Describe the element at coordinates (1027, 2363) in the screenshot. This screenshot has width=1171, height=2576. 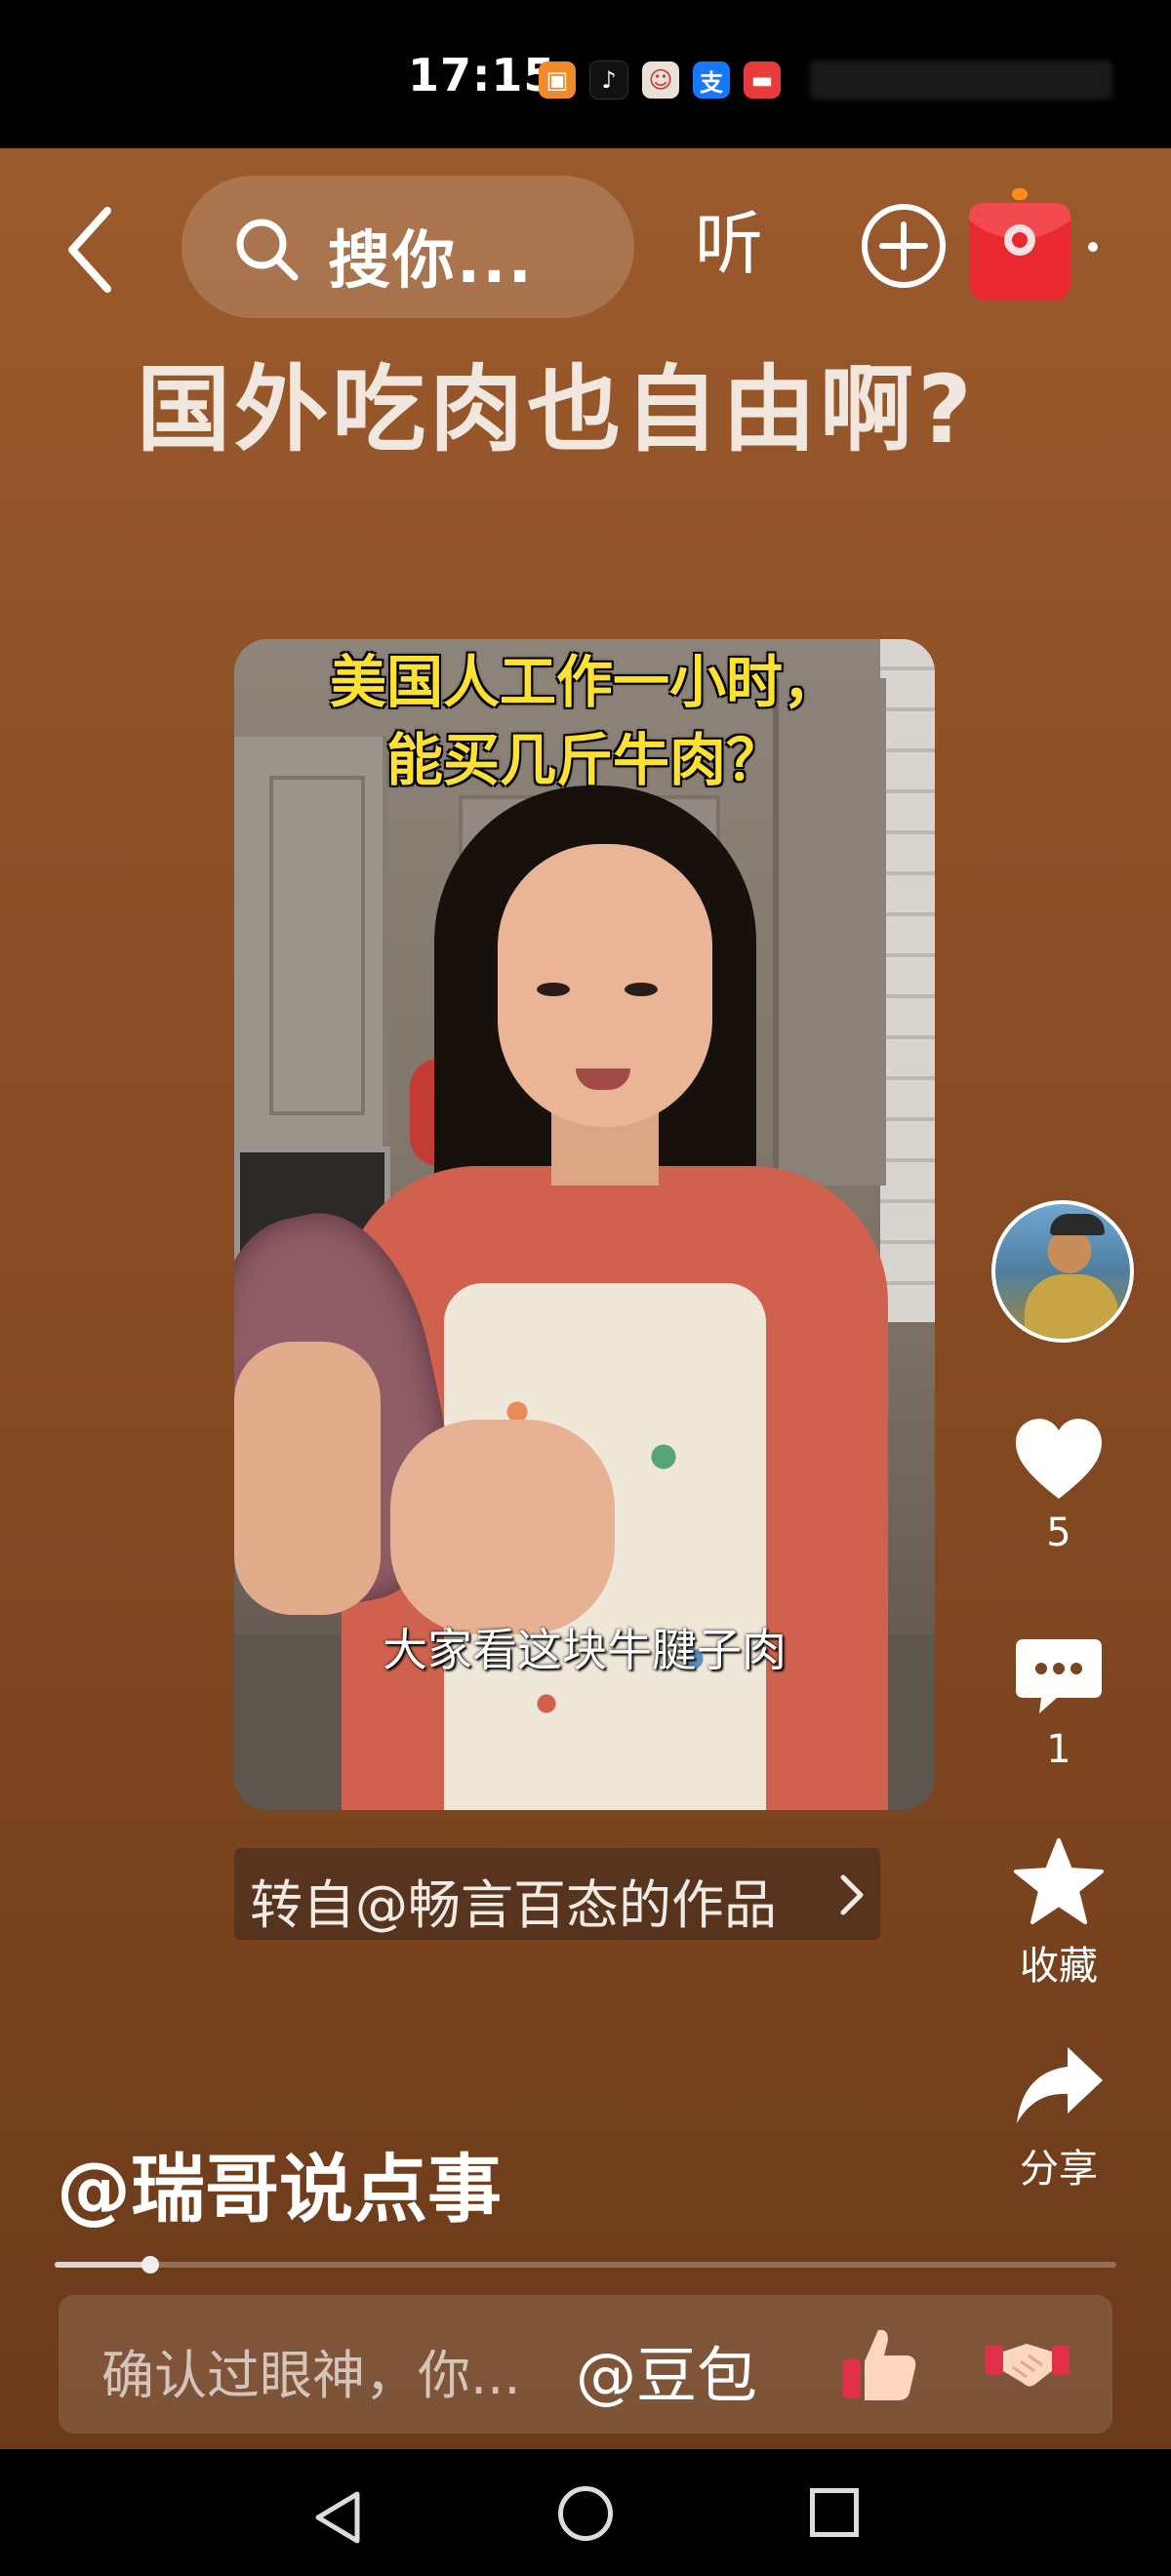
I see `handshake-emoji` at that location.